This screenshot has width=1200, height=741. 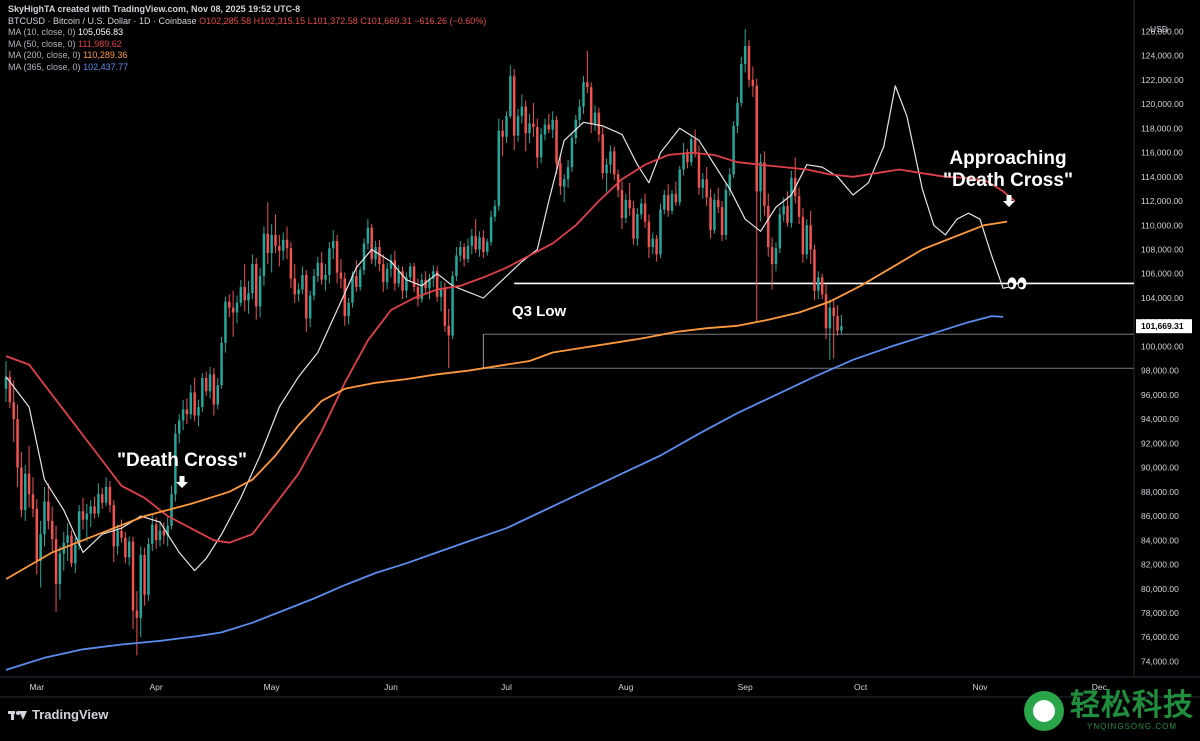 I want to click on ma-legend-200: MA (200, close, 0) 110,289.36, so click(x=247, y=56).